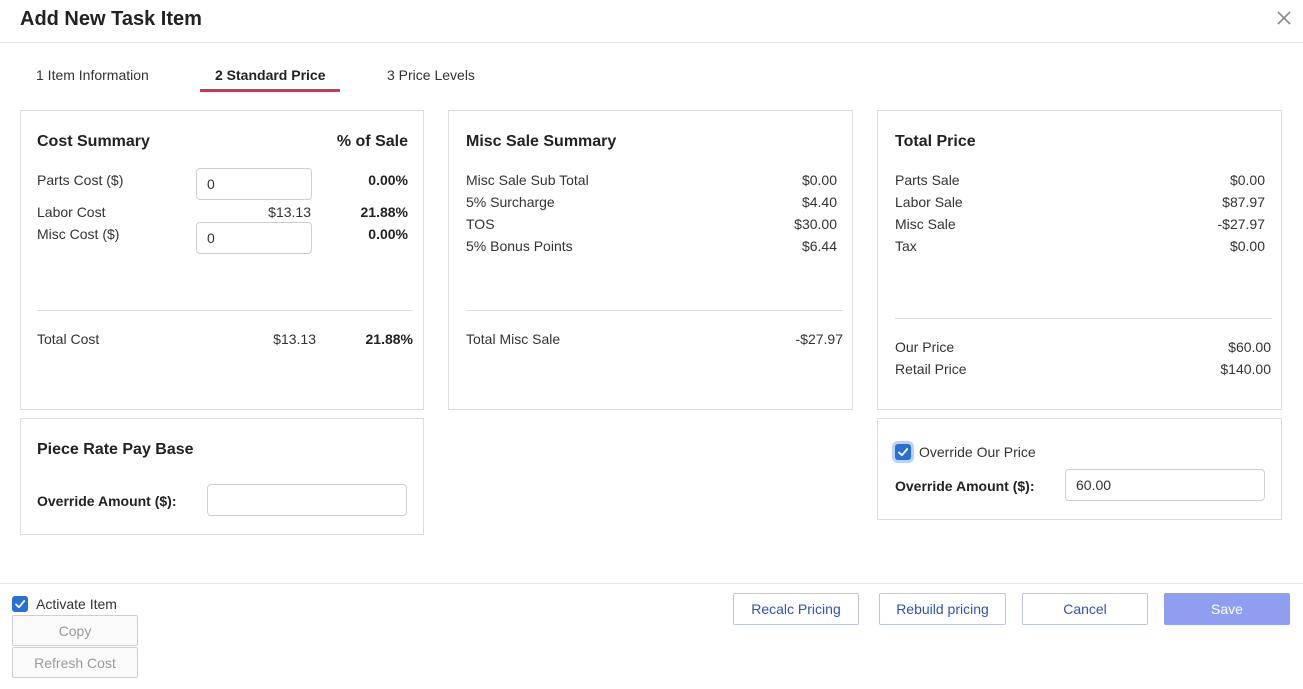 The image size is (1303, 689). What do you see at coordinates (965, 486) in the screenshot?
I see `override-amount-label: Override Amount ($):` at bounding box center [965, 486].